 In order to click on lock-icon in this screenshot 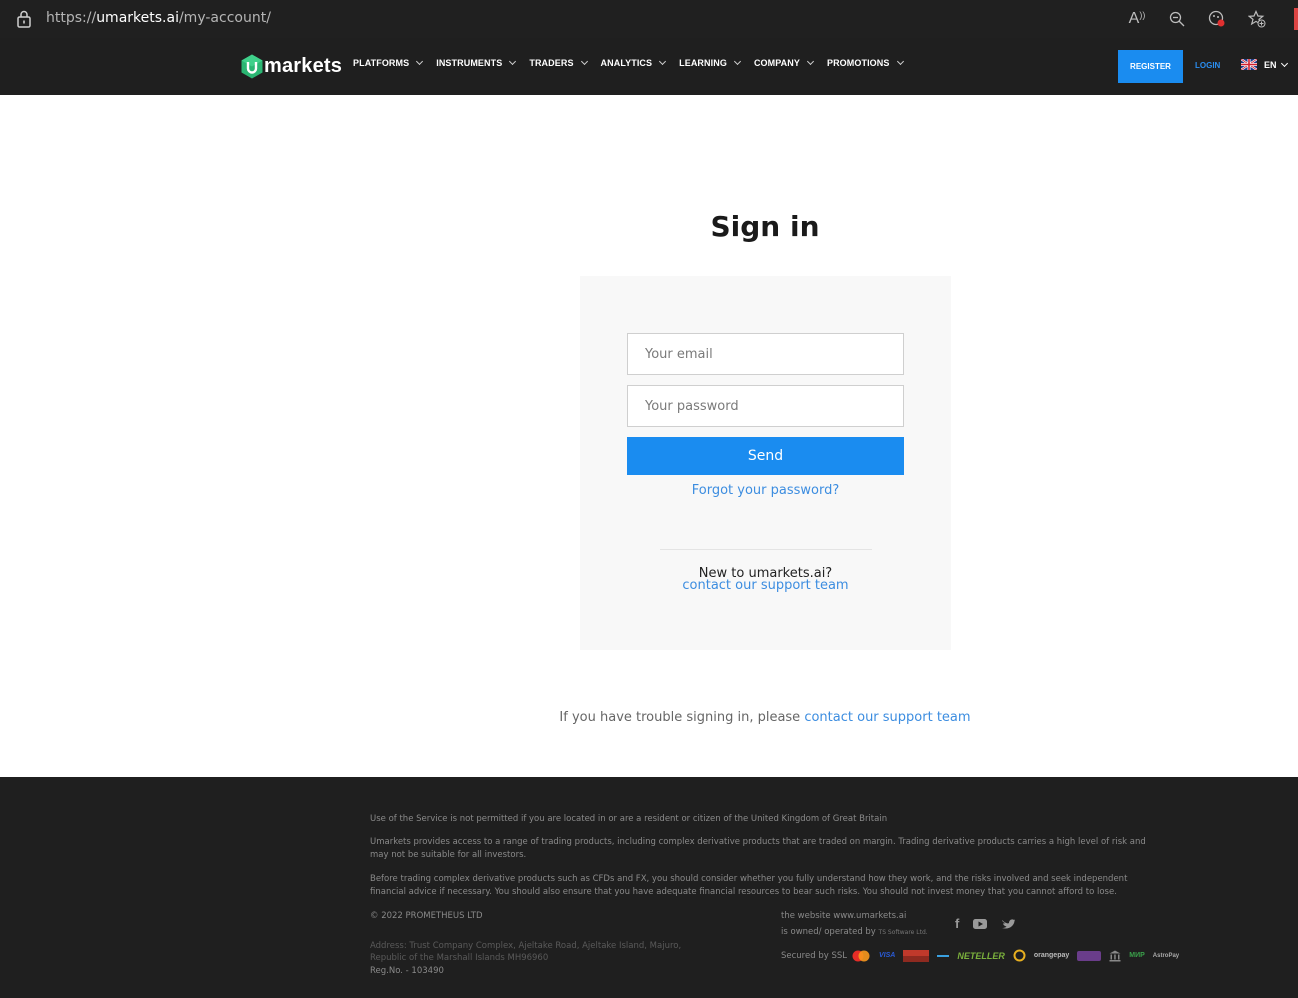, I will do `click(24, 19)`.